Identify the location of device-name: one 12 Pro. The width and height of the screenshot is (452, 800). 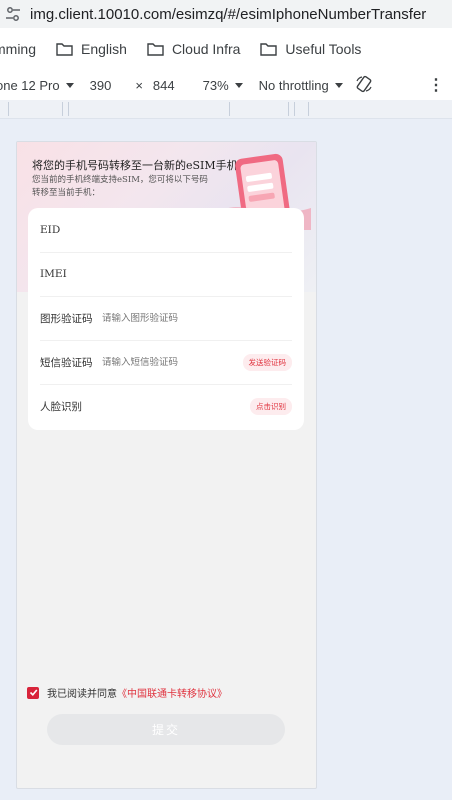
(30, 85).